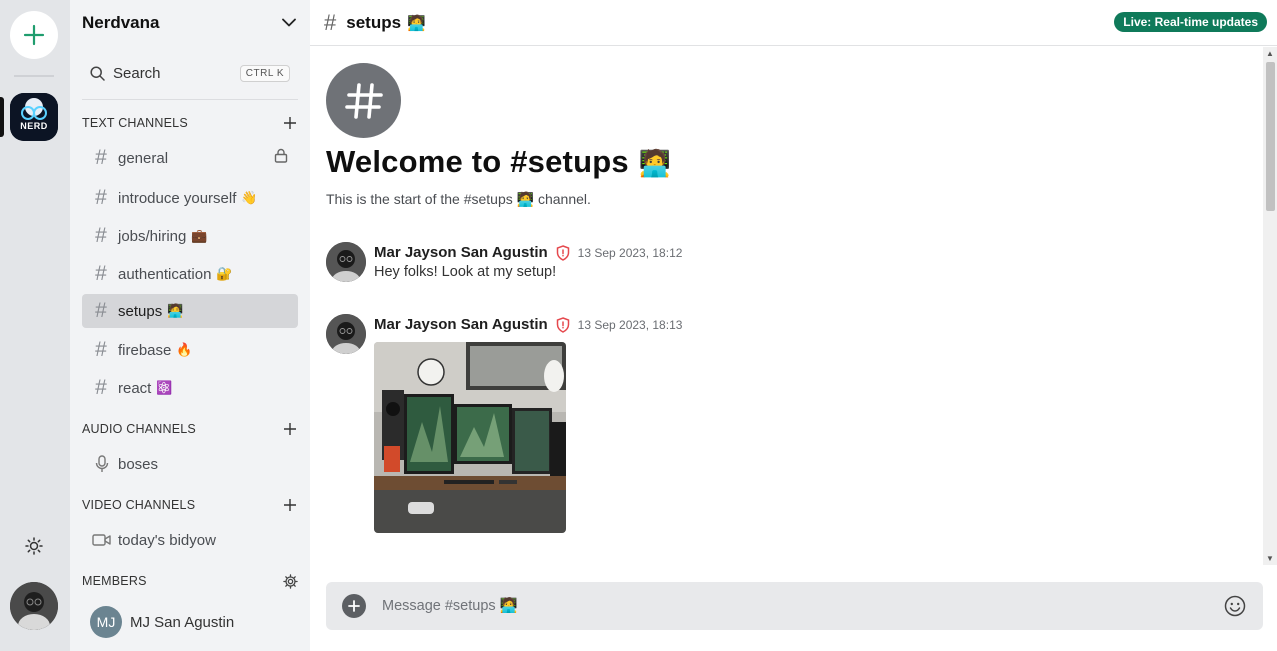 The height and width of the screenshot is (651, 1277). I want to click on channel-todays-bidyow: today's bidyow, so click(190, 540).